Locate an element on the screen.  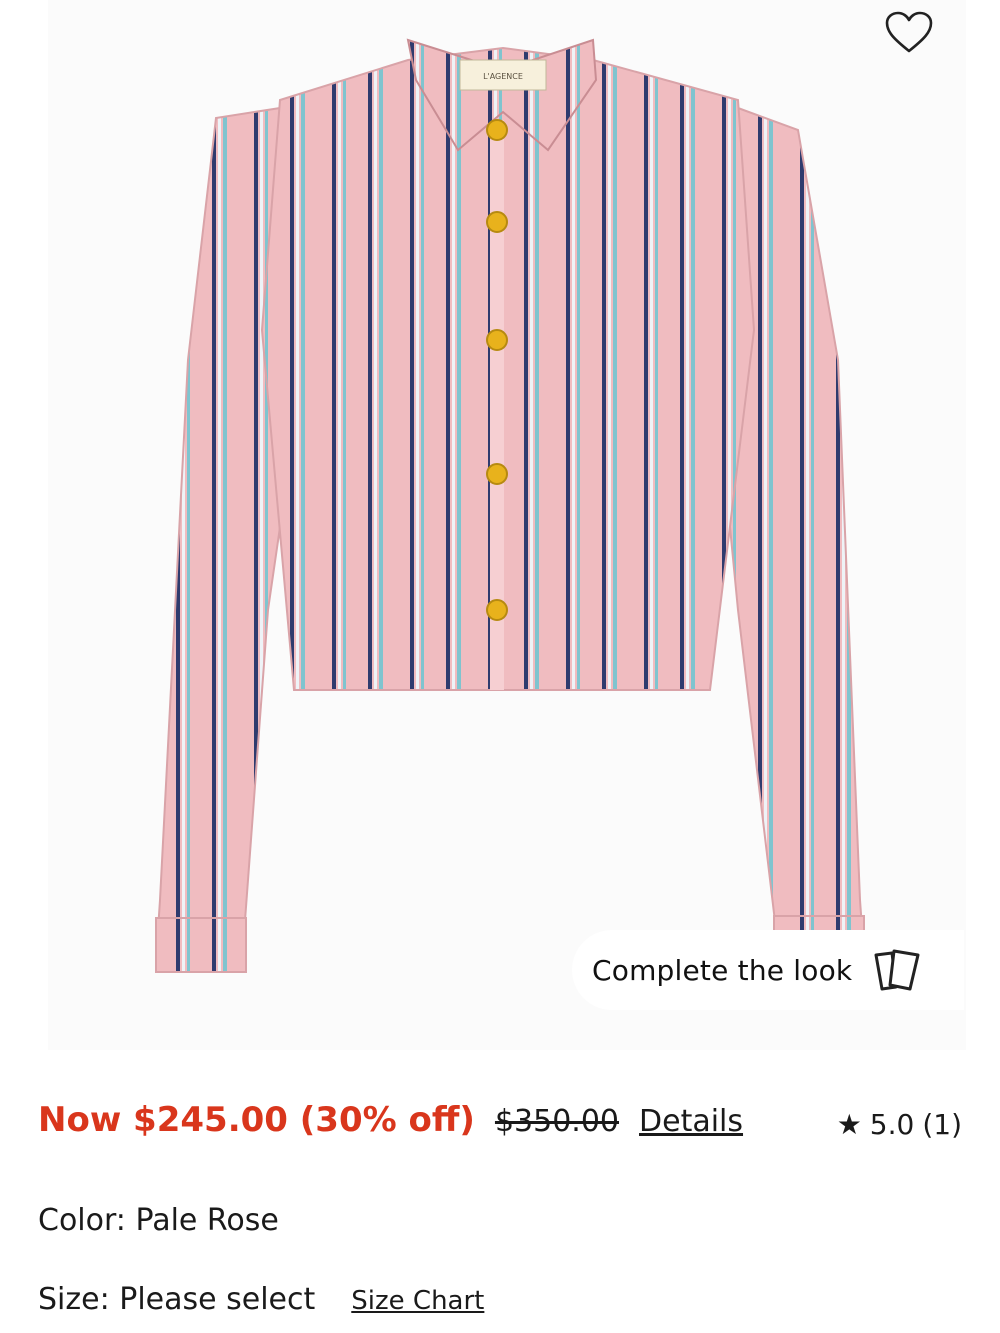
original-price: $350.00 is located at coordinates (557, 1121).